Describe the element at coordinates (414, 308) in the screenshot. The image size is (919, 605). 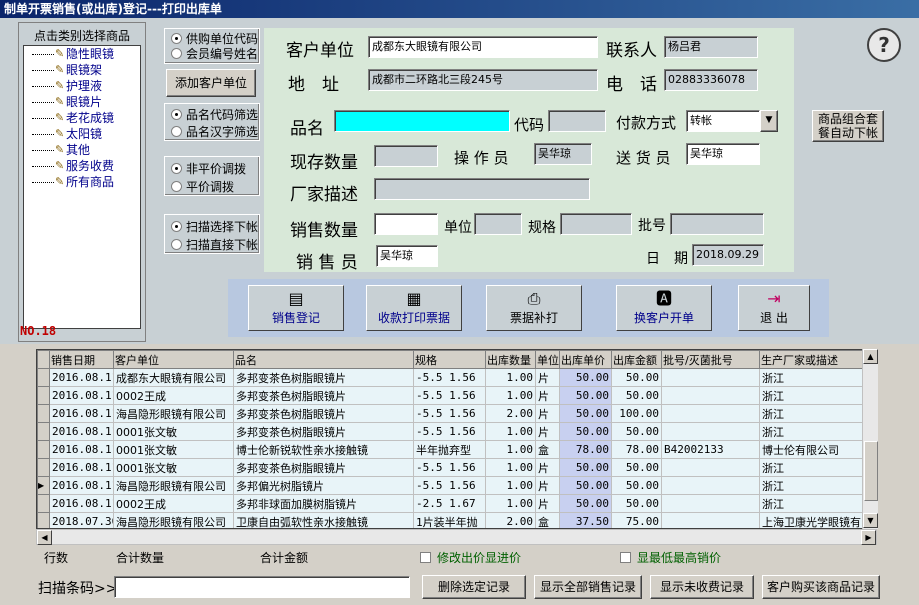
I see `collect-print-button: ▦ 收款打印票据` at that location.